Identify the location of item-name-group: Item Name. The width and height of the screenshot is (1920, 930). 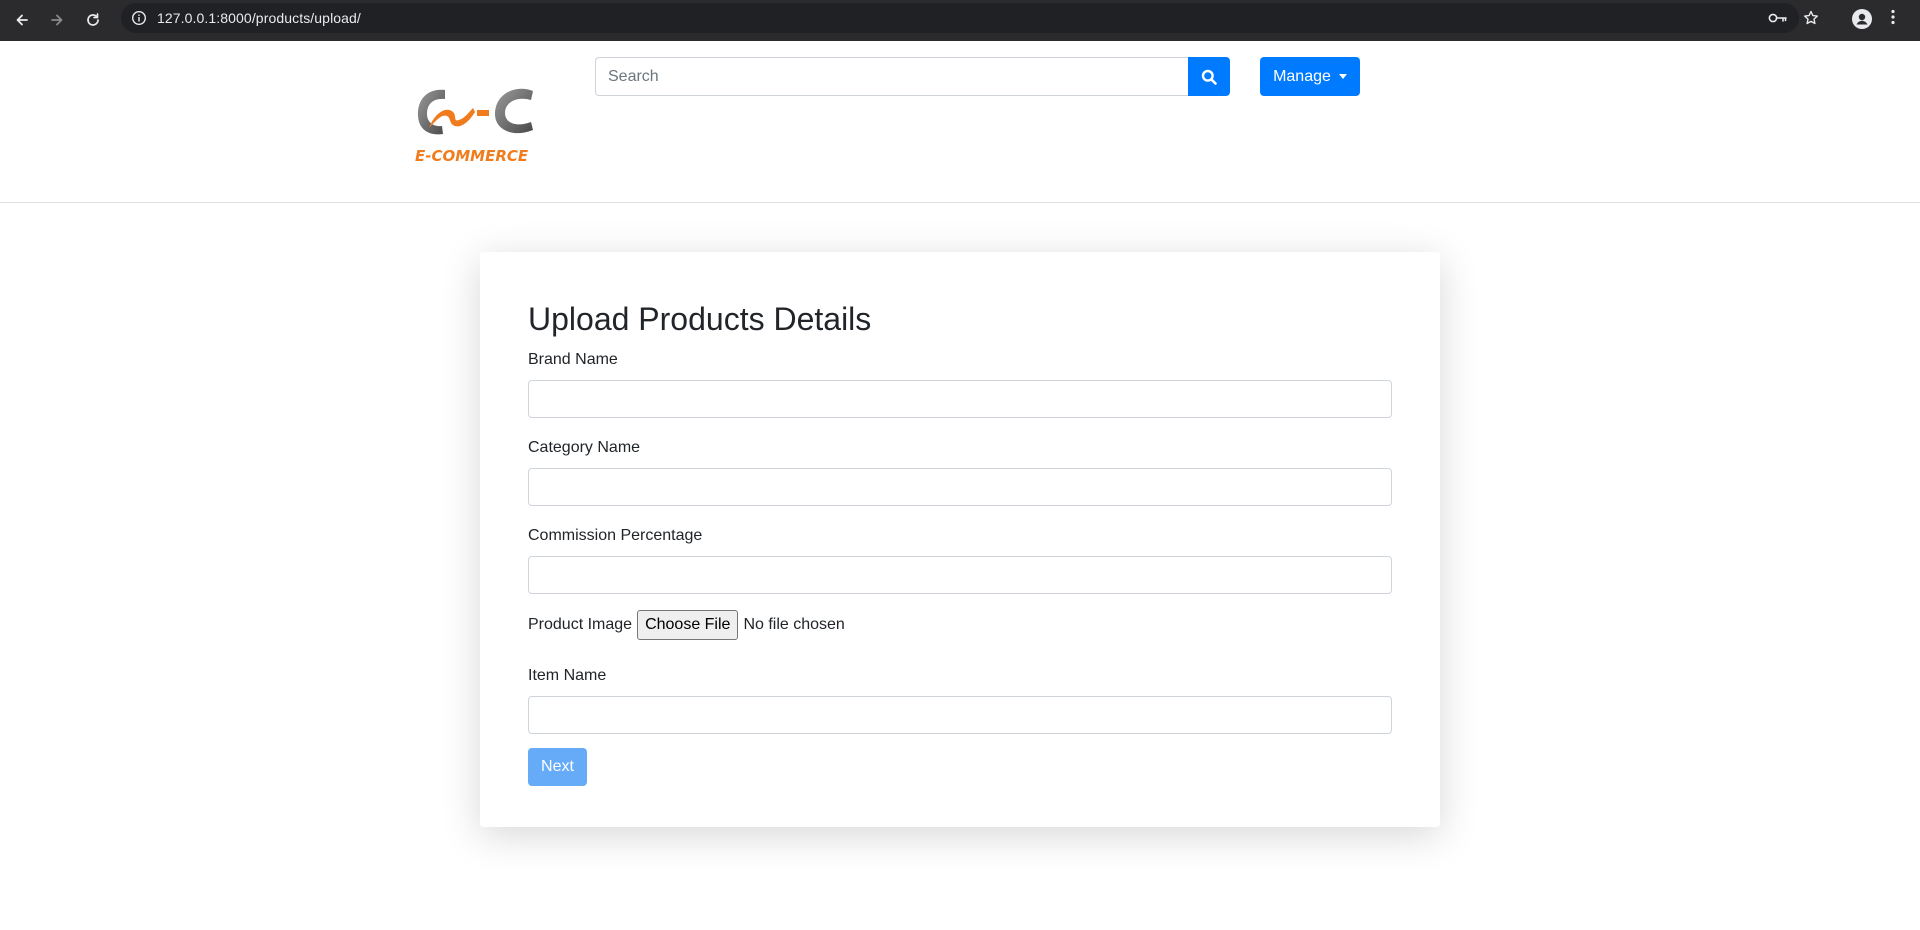
(960, 699).